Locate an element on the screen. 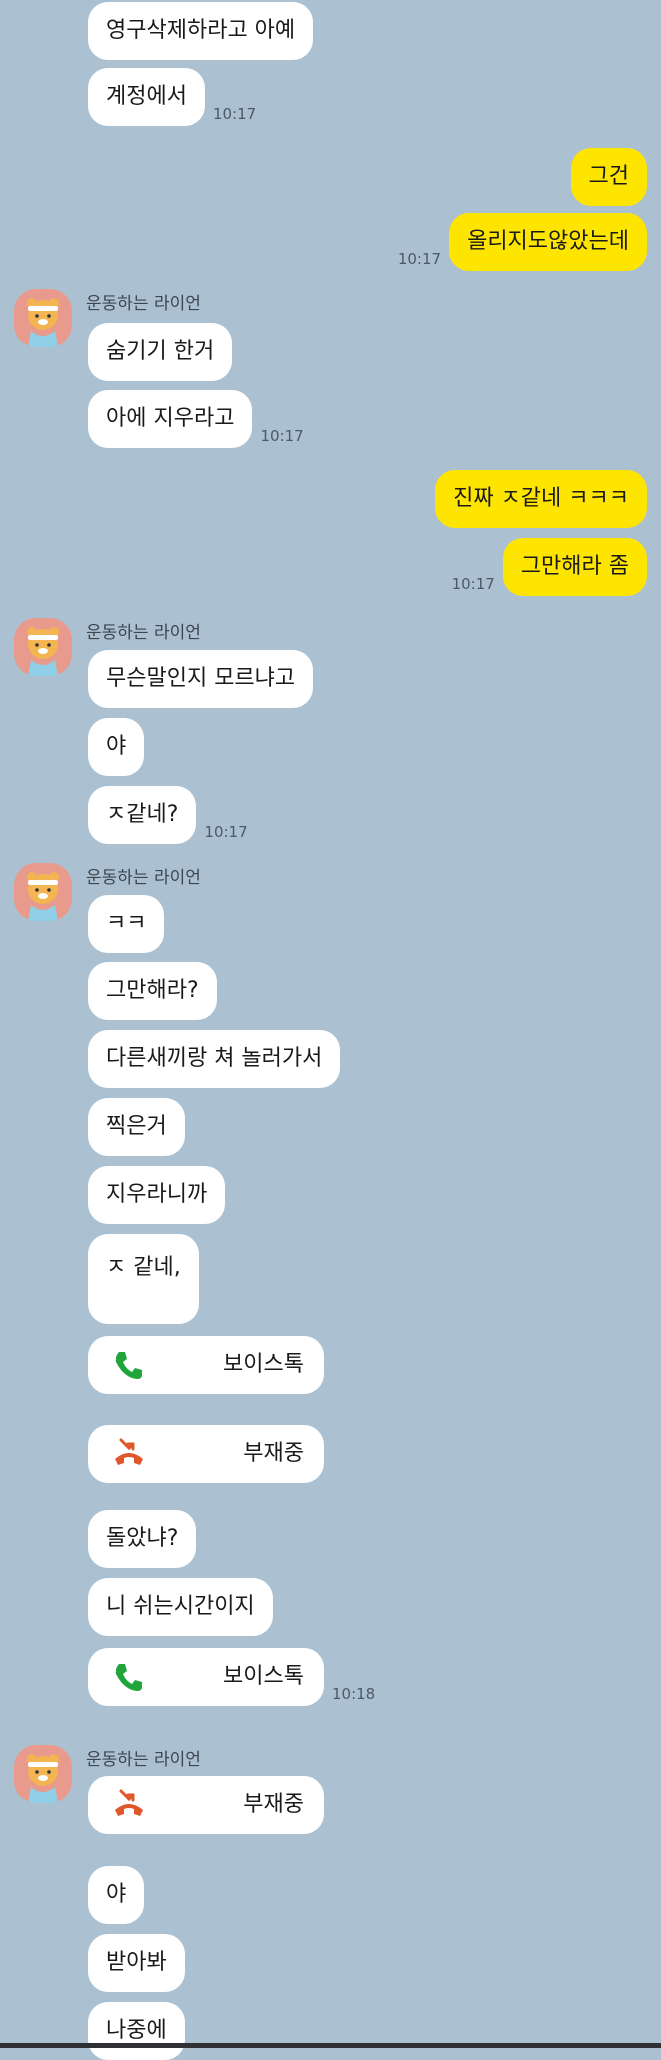  message-row: ㅈ 같네, is located at coordinates (143, 1279).